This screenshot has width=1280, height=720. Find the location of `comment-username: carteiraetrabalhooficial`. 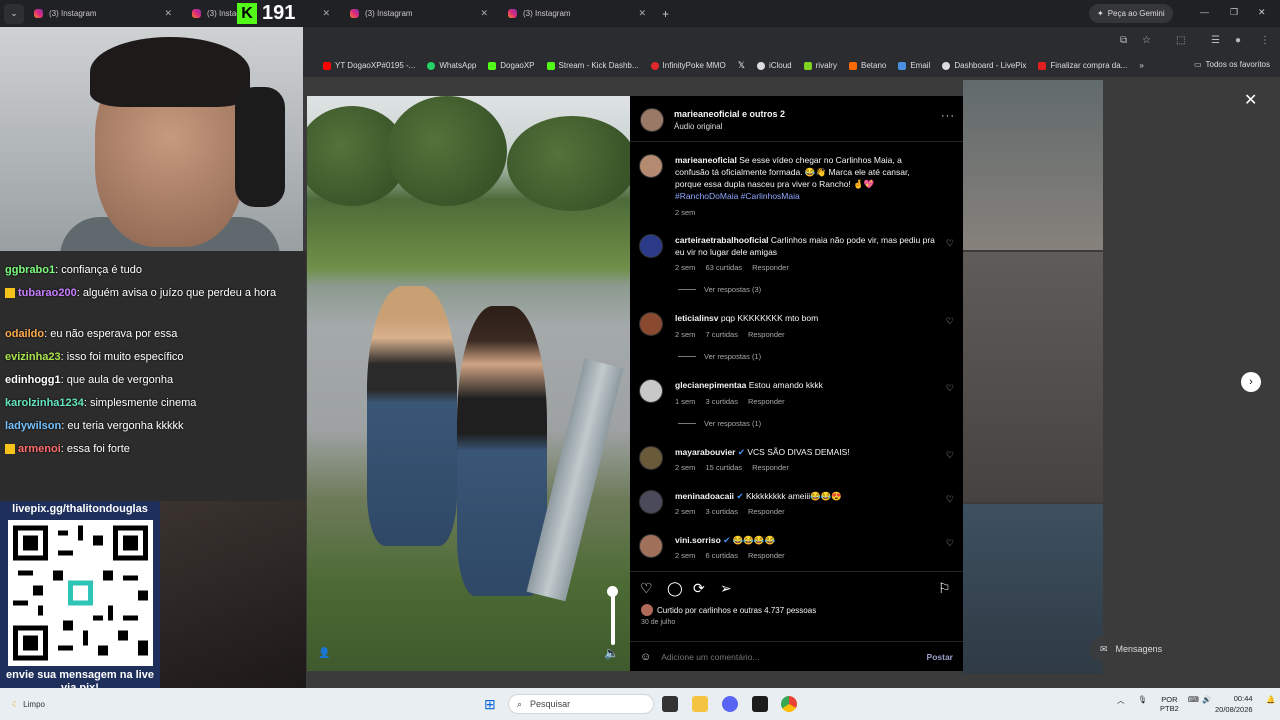

comment-username: carteiraetrabalhooficial is located at coordinates (722, 240).